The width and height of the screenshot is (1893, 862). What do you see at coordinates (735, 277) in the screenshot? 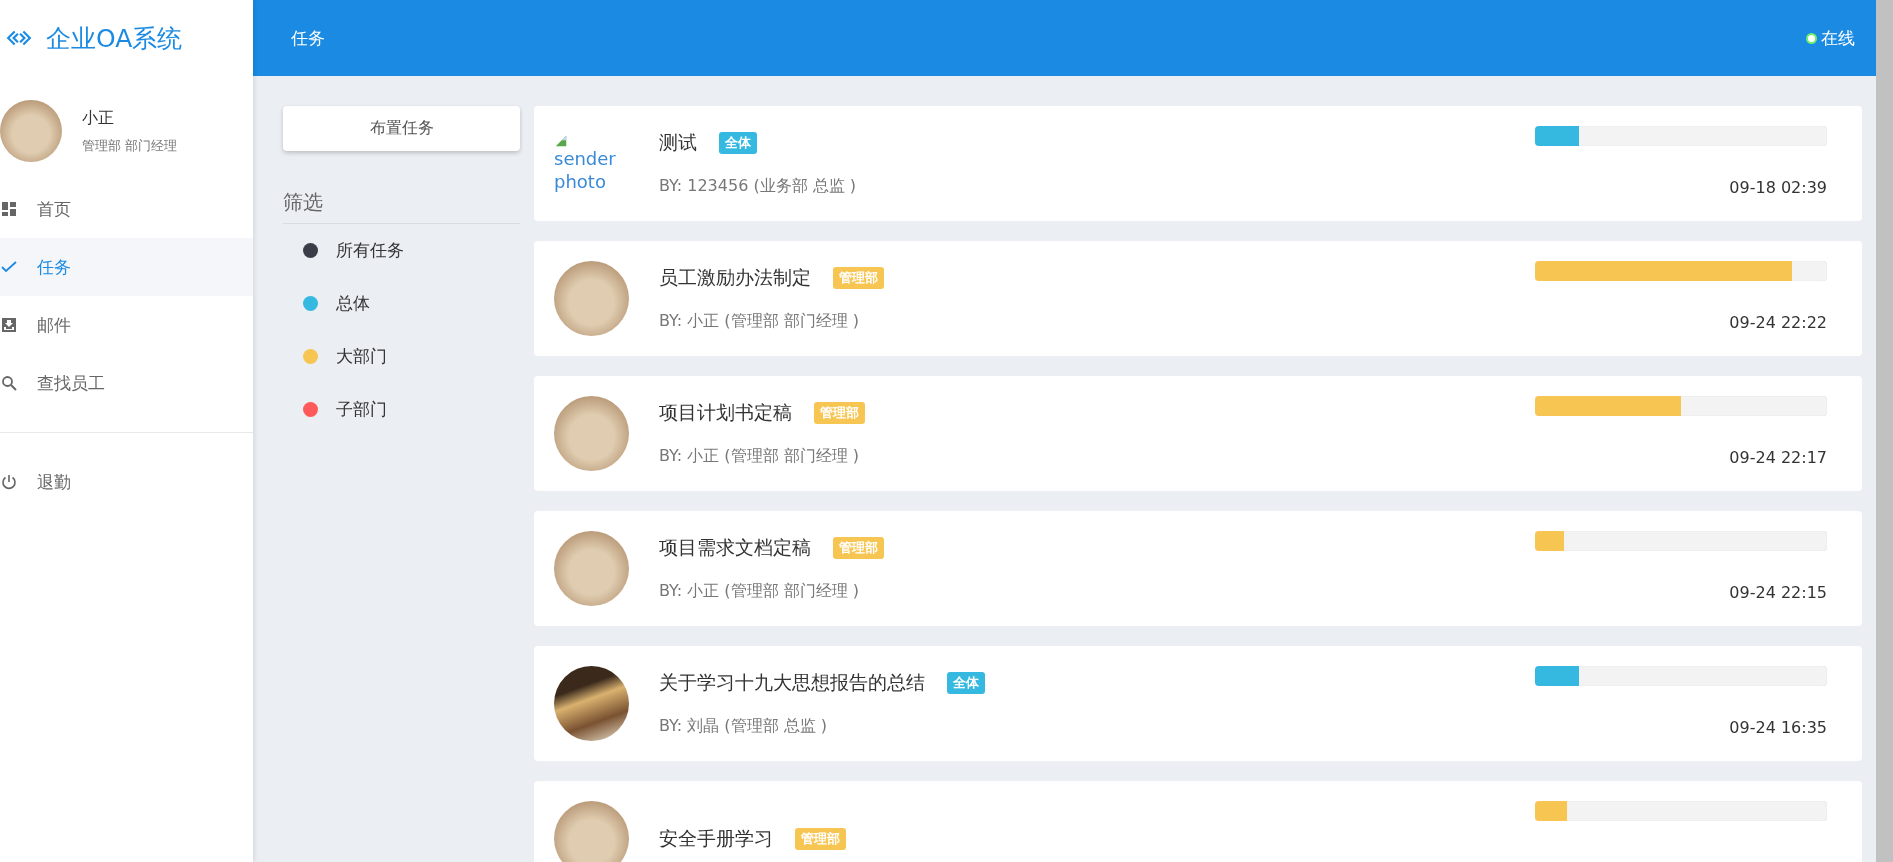
I see `task-title: 员工激励办法制定` at bounding box center [735, 277].